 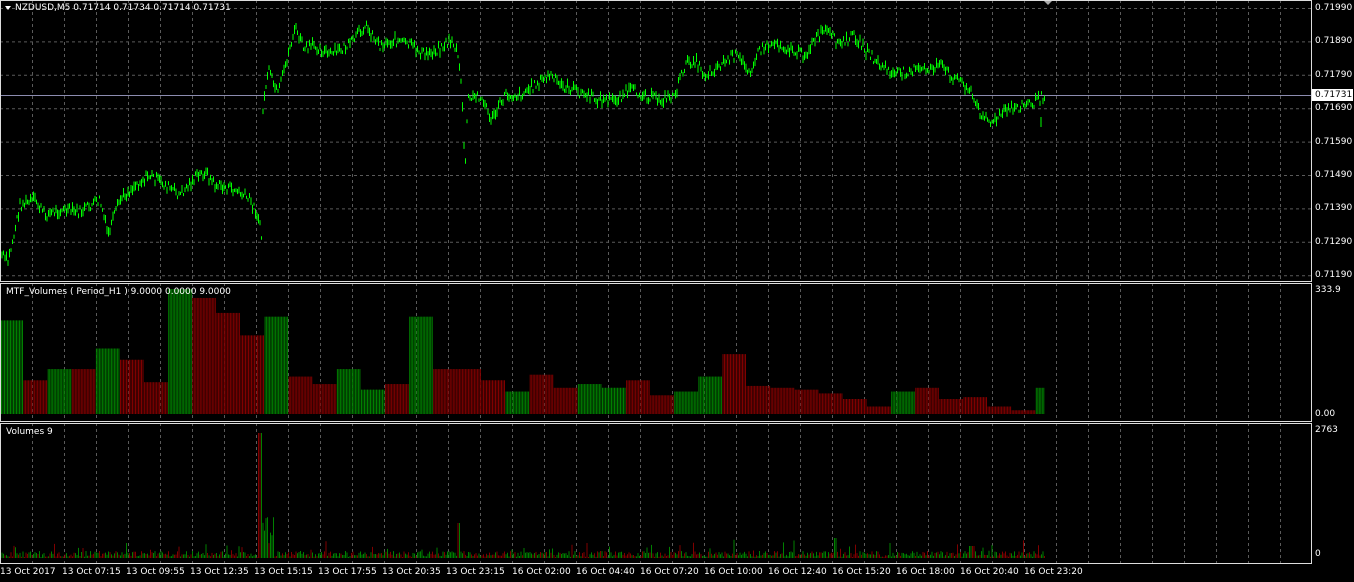 I want to click on price-tick-label: 0.71590, so click(x=1334, y=141).